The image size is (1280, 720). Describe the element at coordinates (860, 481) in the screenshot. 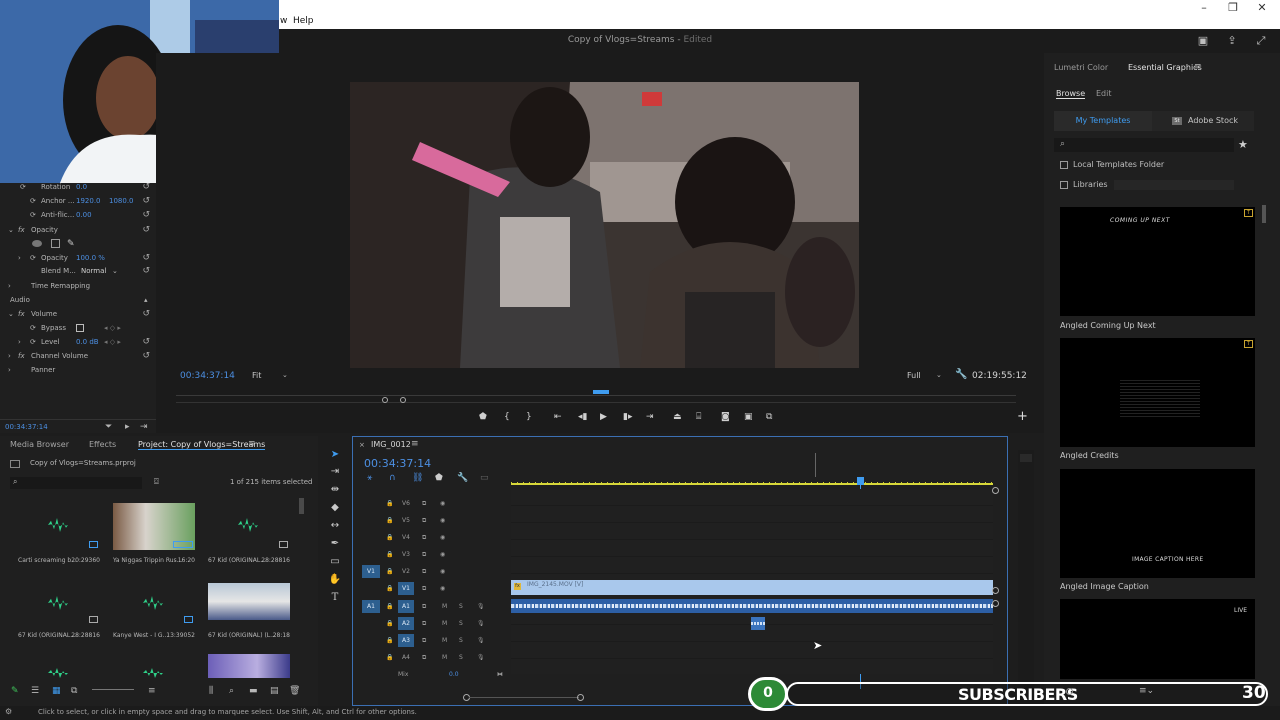

I see `timeline-playhead` at that location.